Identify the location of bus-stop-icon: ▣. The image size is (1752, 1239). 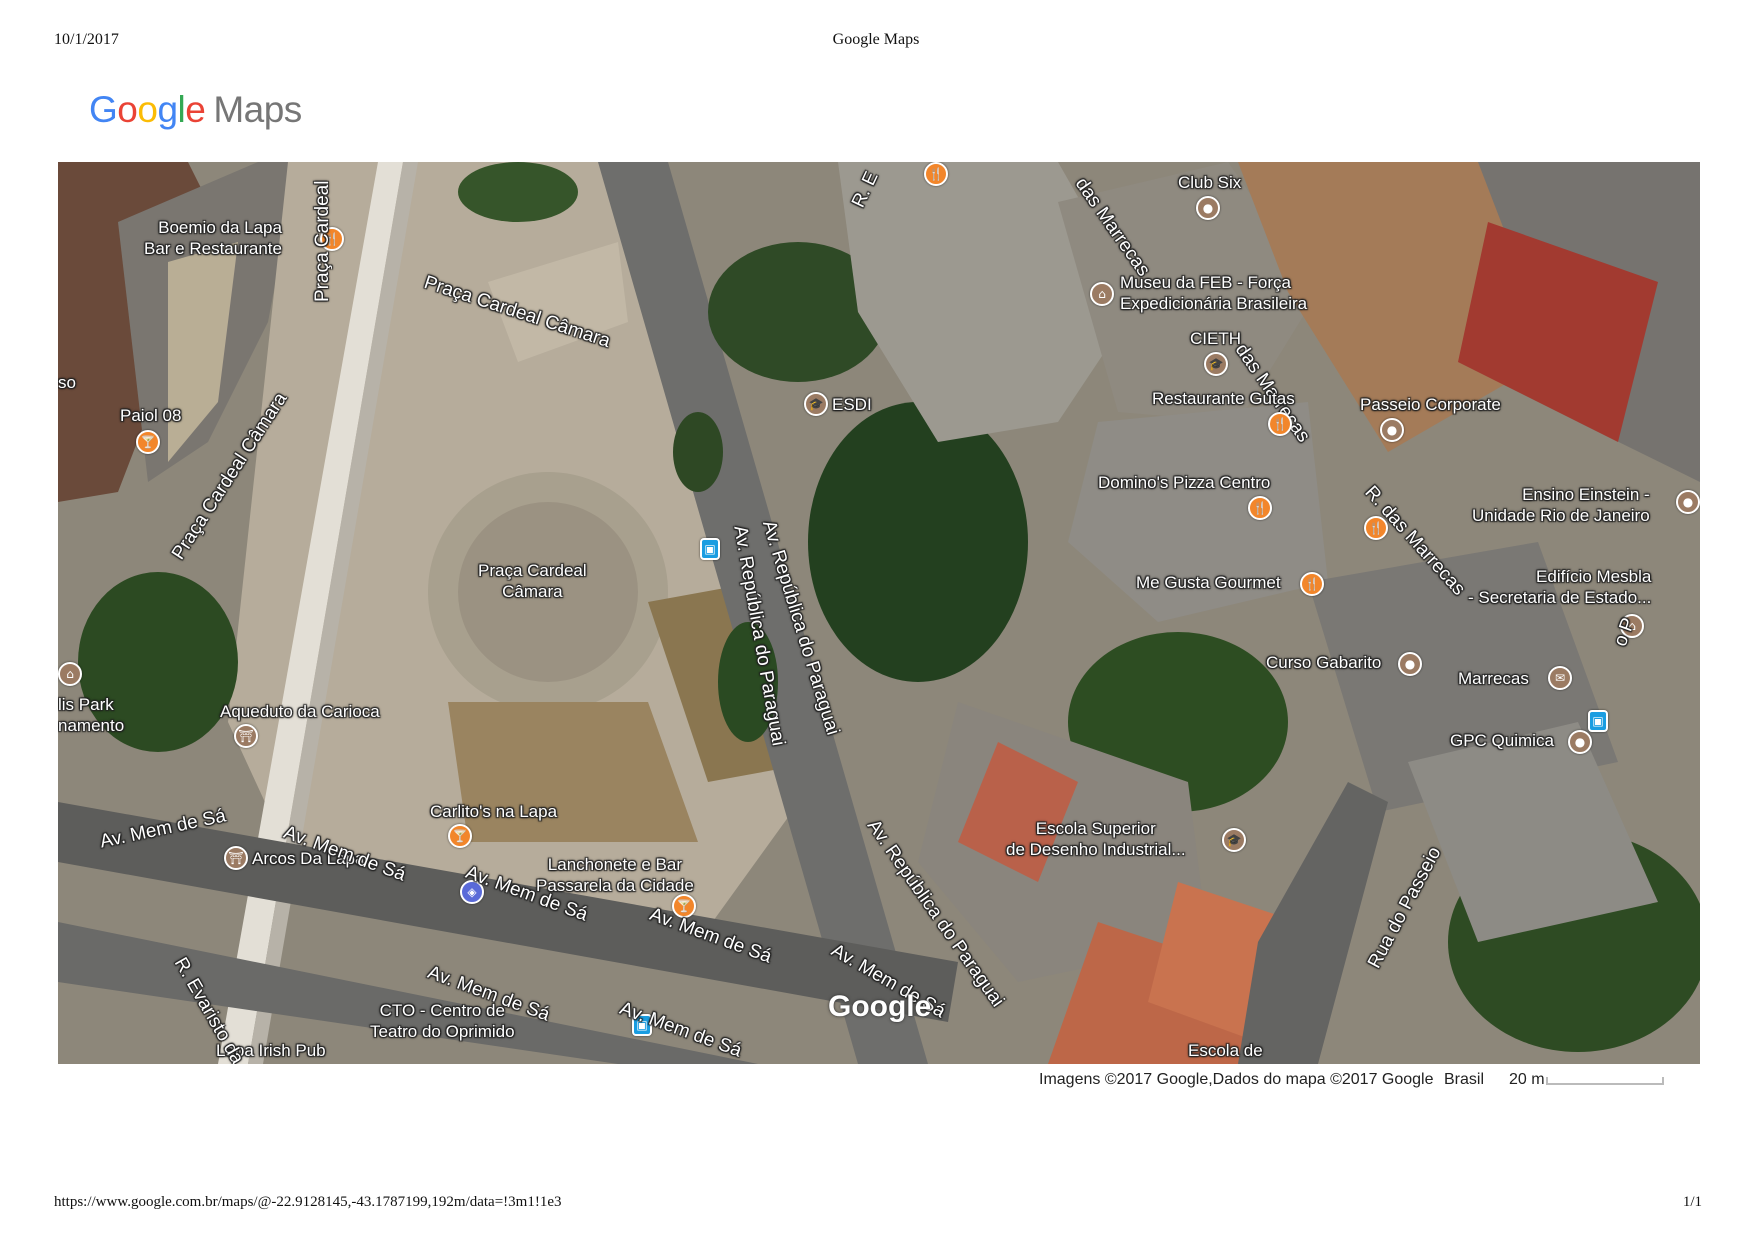
(710, 549).